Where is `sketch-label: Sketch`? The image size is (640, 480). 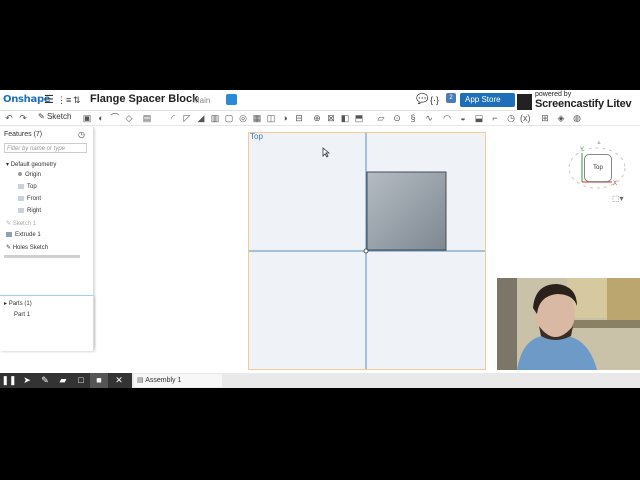
sketch-label: Sketch is located at coordinates (59, 116).